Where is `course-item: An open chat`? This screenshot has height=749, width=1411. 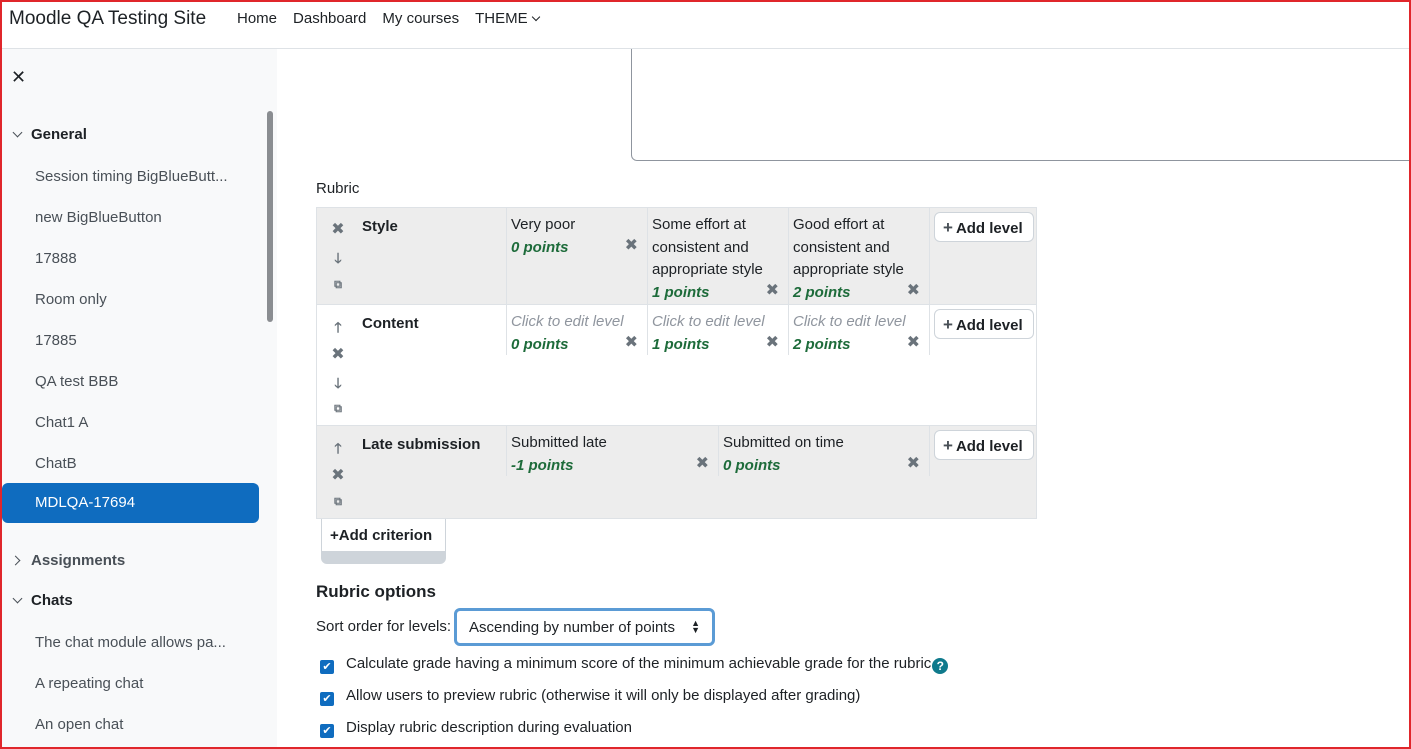 course-item: An open chat is located at coordinates (79, 724).